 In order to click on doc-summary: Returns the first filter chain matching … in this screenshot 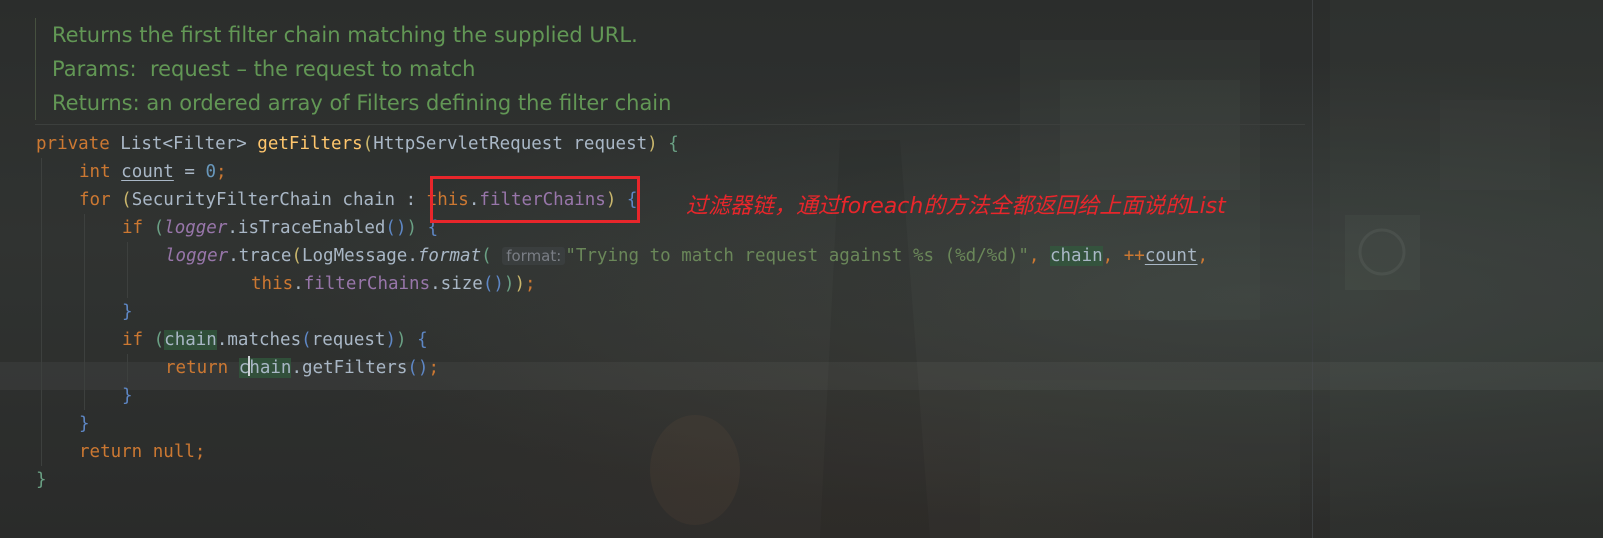, I will do `click(345, 35)`.